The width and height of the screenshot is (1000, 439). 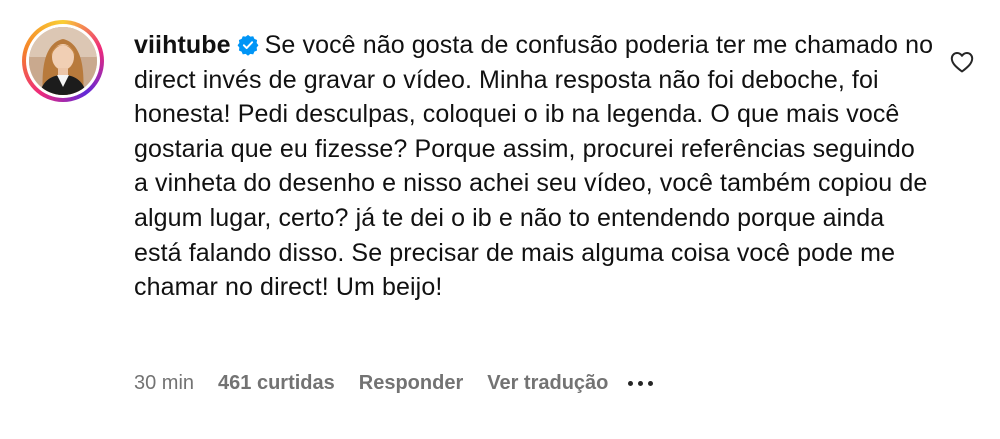 I want to click on comment-username: viihtube, so click(x=182, y=45).